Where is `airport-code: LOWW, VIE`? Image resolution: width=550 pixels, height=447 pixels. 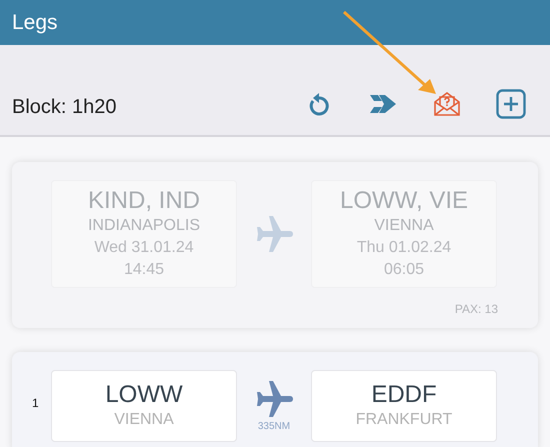 airport-code: LOWW, VIE is located at coordinates (404, 201).